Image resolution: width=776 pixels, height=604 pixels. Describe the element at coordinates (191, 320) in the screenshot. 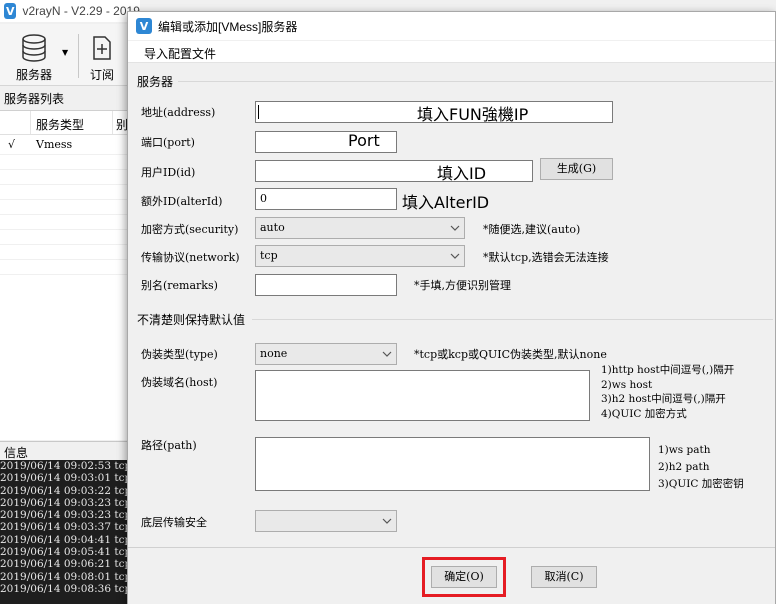

I see `advanced-group-title: 不清楚则保持默认值` at that location.